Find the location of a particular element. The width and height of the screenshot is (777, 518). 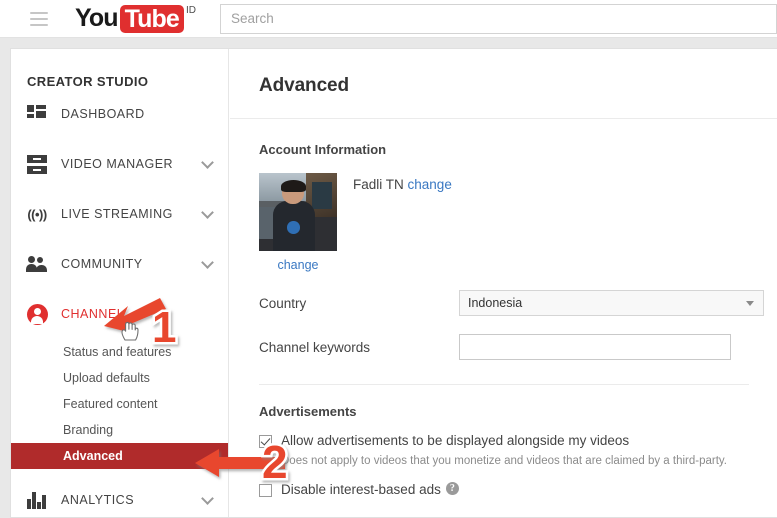

avatar is located at coordinates (298, 212).